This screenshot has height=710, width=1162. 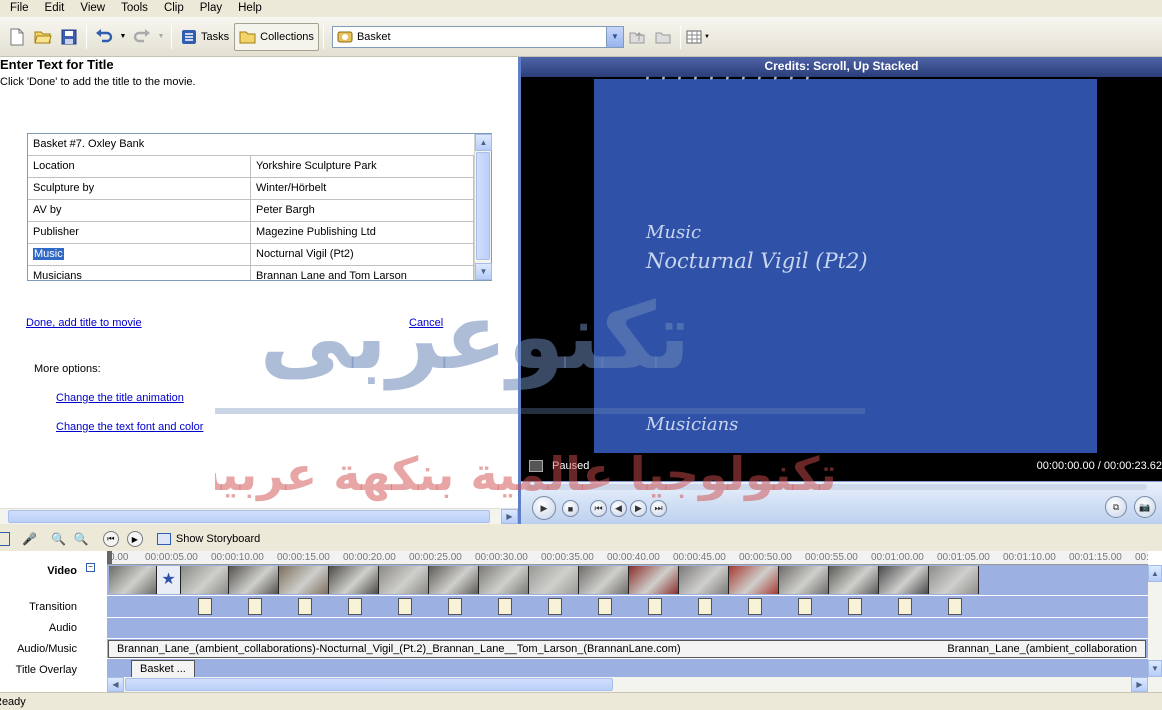 What do you see at coordinates (362, 211) in the screenshot?
I see `table-cell: Peter Bargh` at bounding box center [362, 211].